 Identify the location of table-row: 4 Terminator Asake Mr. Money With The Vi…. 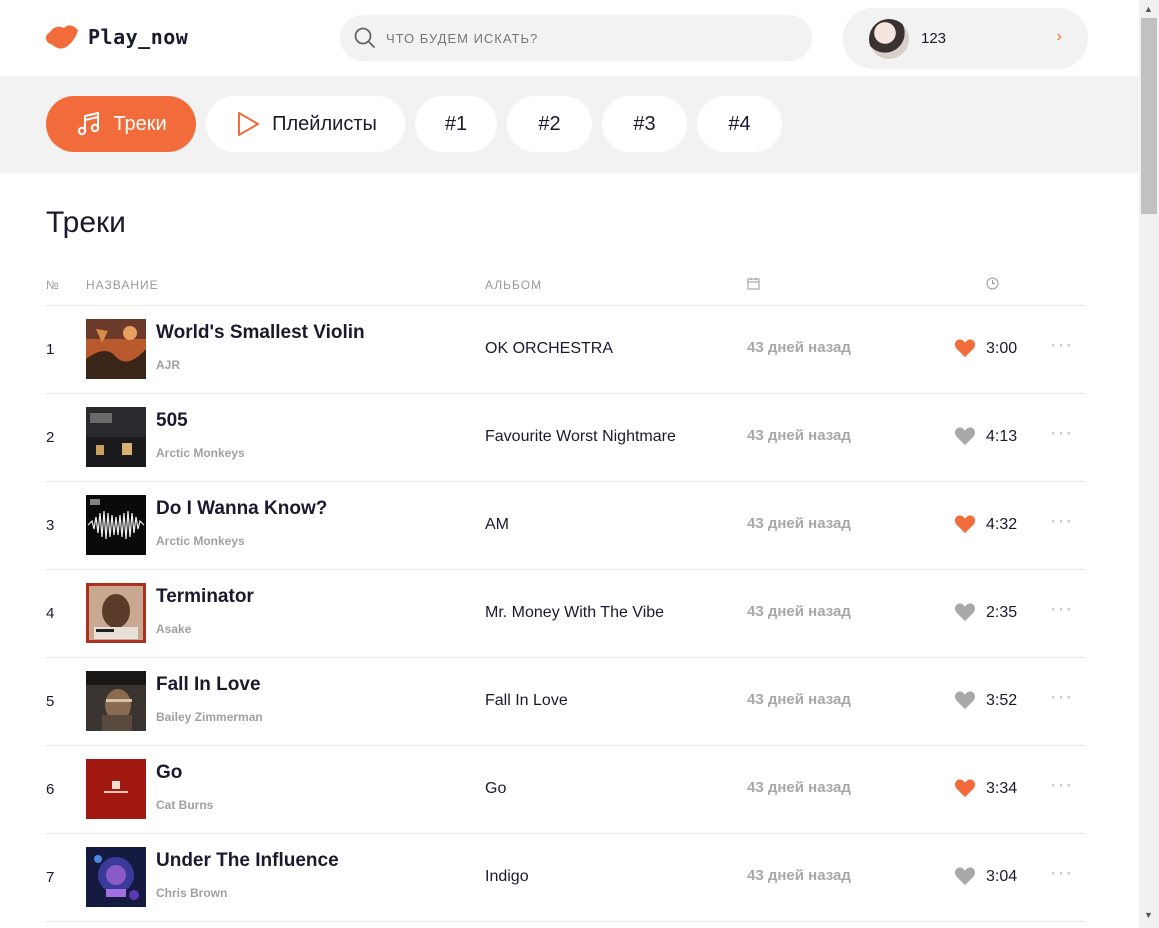
(565, 614).